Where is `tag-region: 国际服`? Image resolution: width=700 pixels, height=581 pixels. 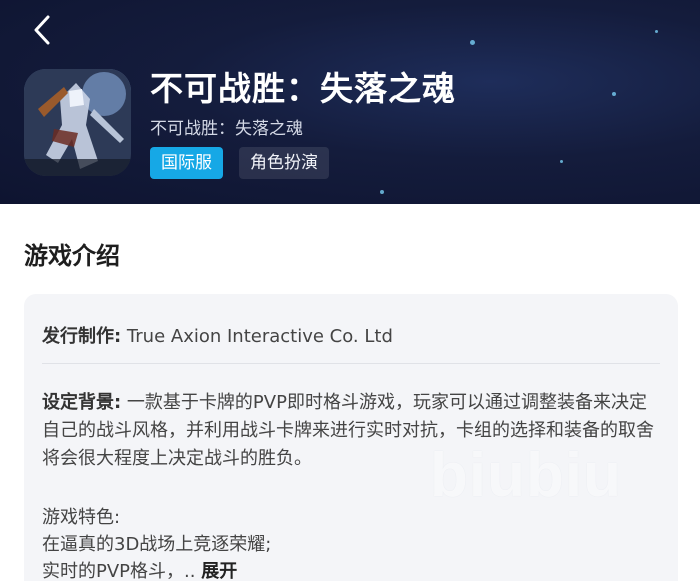
tag-region: 国际服 is located at coordinates (186, 163).